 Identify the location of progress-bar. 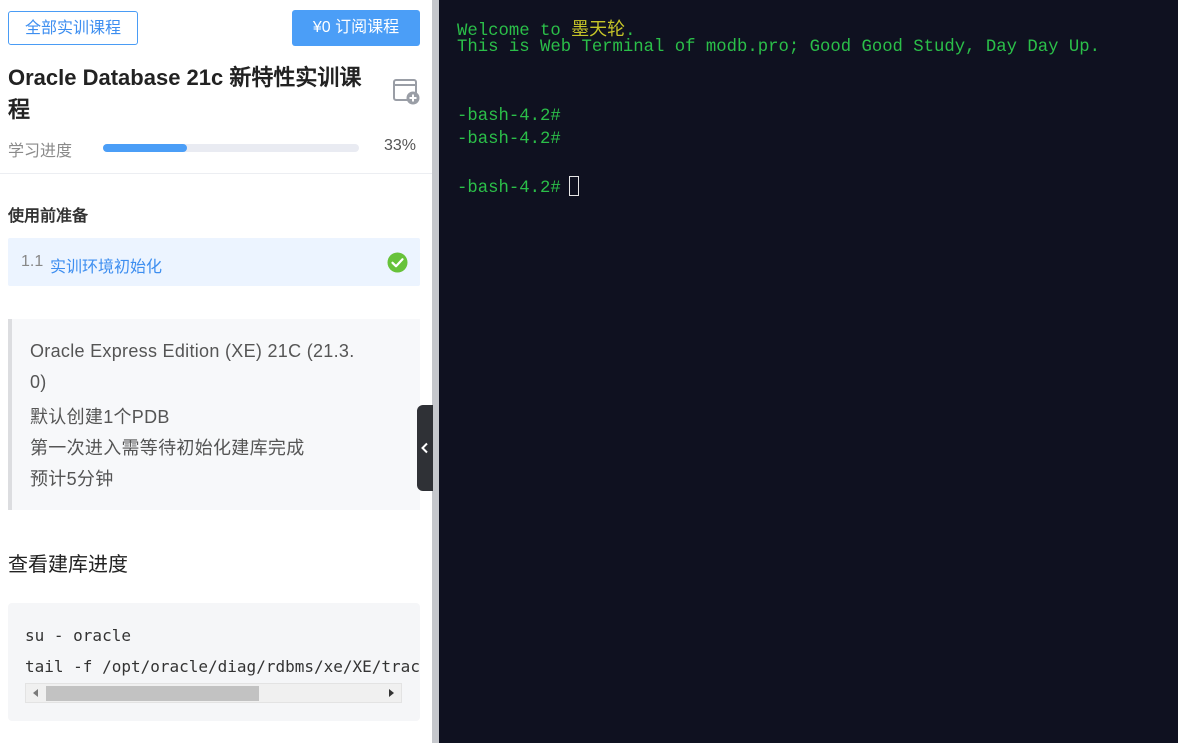
(231, 148).